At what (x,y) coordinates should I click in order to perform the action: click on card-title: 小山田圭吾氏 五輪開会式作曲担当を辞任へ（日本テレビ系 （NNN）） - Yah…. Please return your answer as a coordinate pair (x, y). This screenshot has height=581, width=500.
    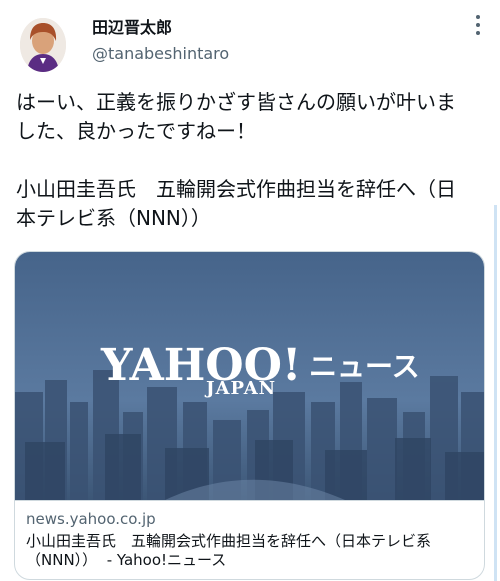
    Looking at the image, I should click on (246, 551).